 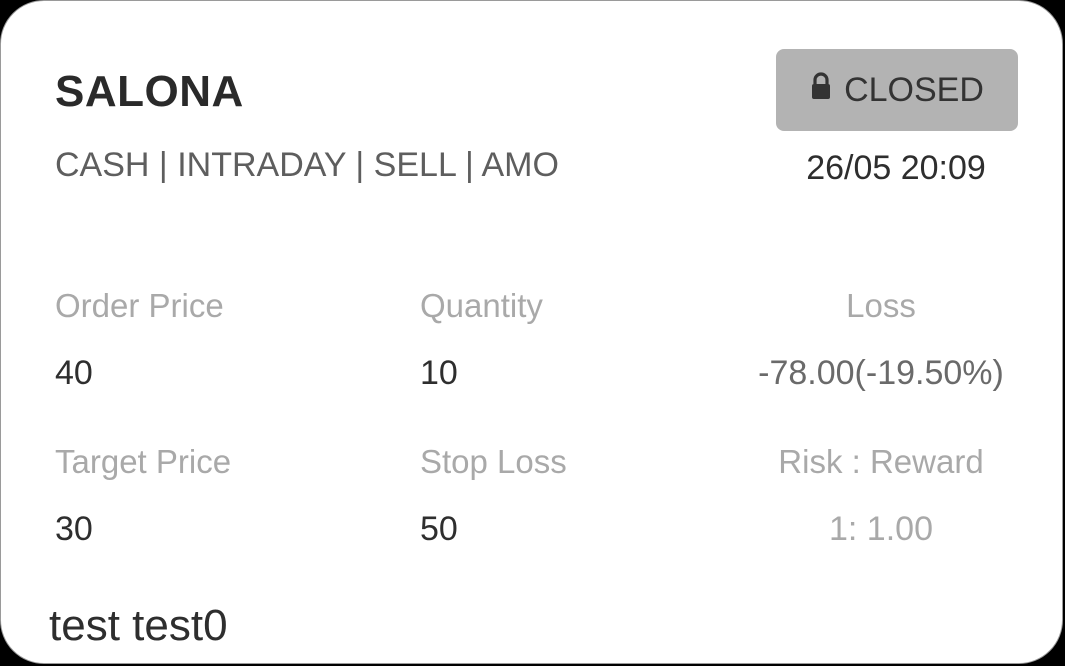 I want to click on risk-reward-label: Risk : Reward, so click(x=881, y=461).